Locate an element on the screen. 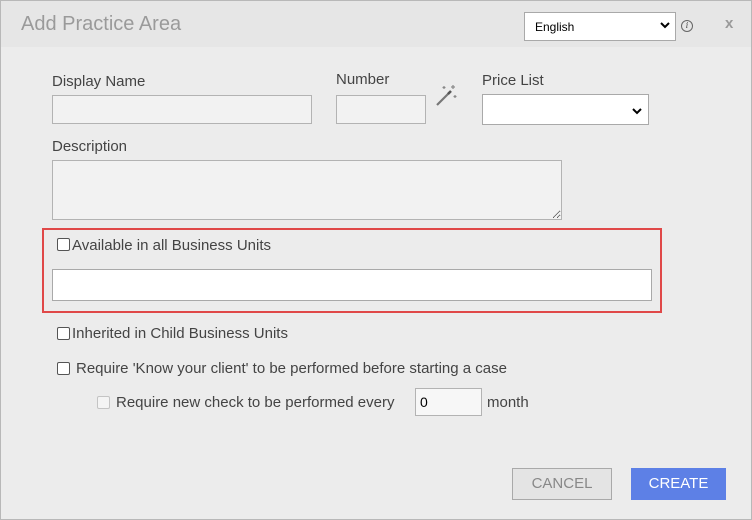 The width and height of the screenshot is (752, 520). recheck-months-input: 0 is located at coordinates (448, 402).